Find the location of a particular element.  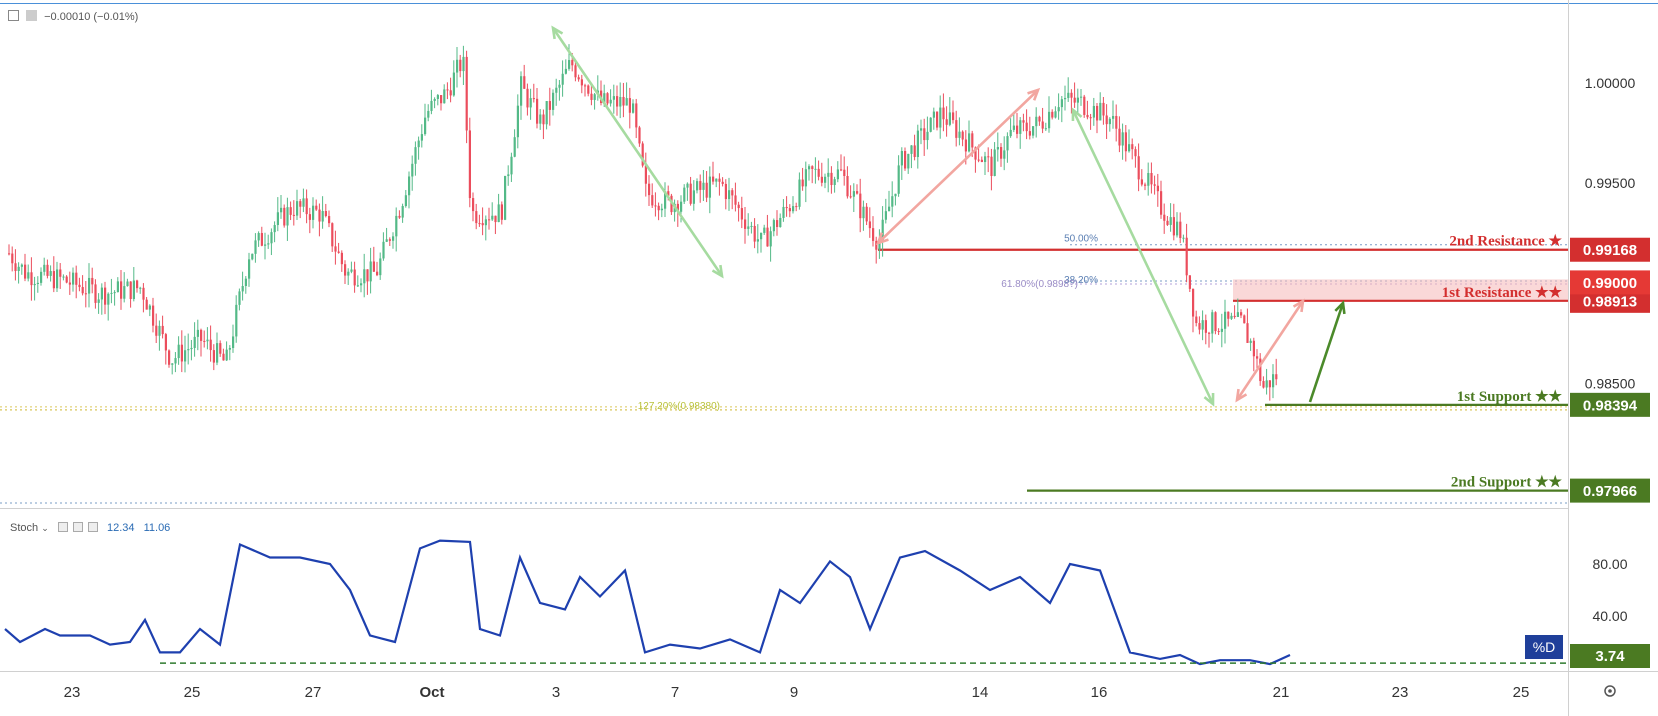

indicator-name: Stoch is located at coordinates (24, 528).